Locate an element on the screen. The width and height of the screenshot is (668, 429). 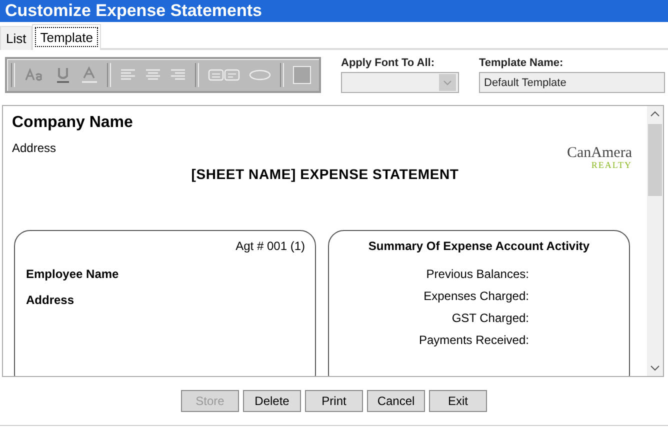
window-title: Customize Expense Statements is located at coordinates (133, 10).